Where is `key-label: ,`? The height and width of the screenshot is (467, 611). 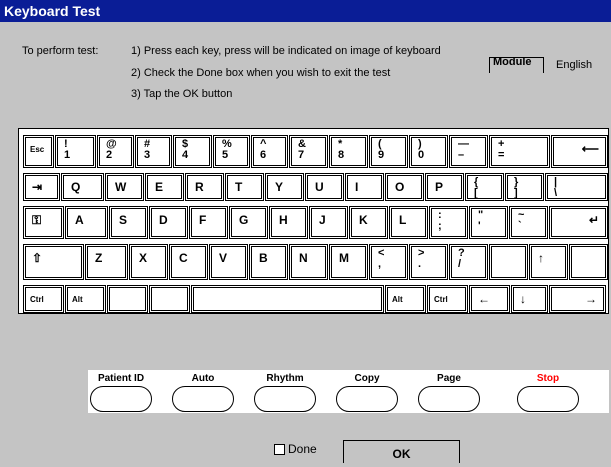 key-label: , is located at coordinates (380, 264).